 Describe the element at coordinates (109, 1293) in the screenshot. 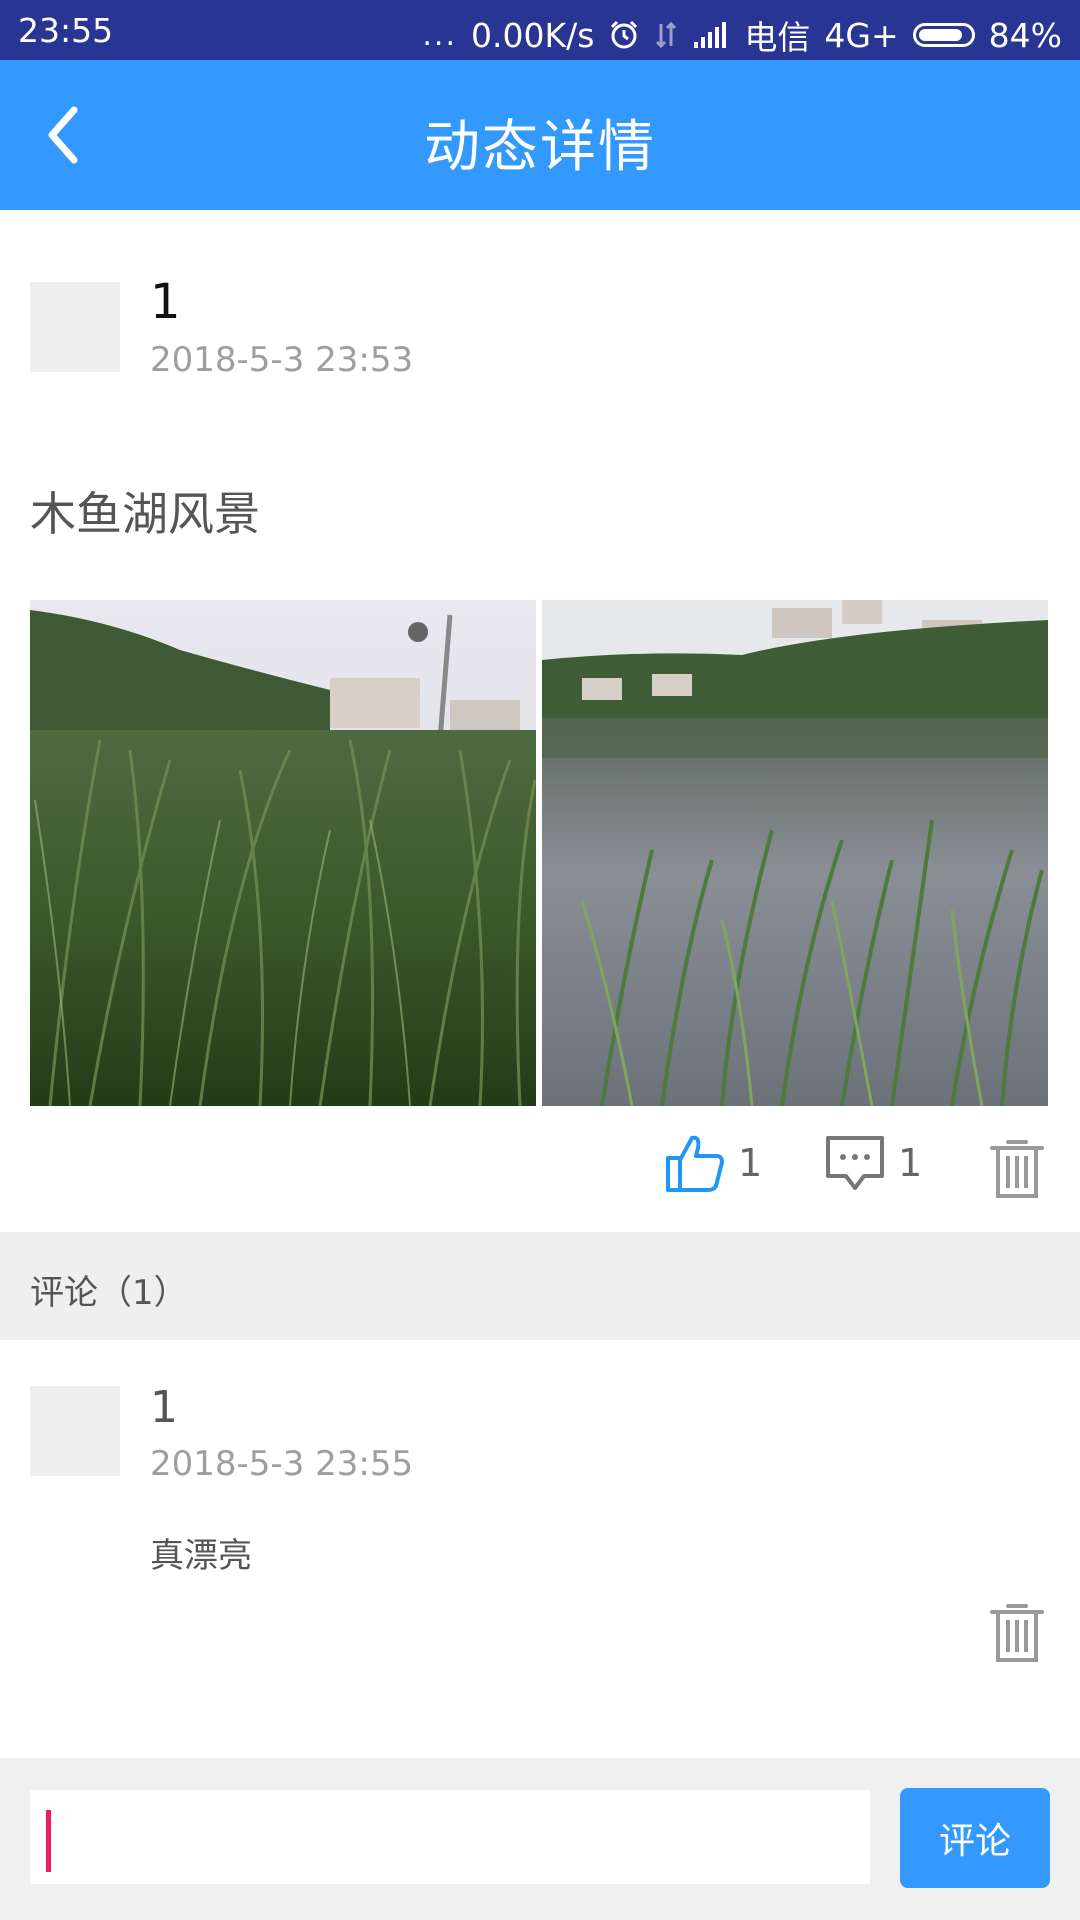

I see `comments-count-label: 评论（1）` at that location.